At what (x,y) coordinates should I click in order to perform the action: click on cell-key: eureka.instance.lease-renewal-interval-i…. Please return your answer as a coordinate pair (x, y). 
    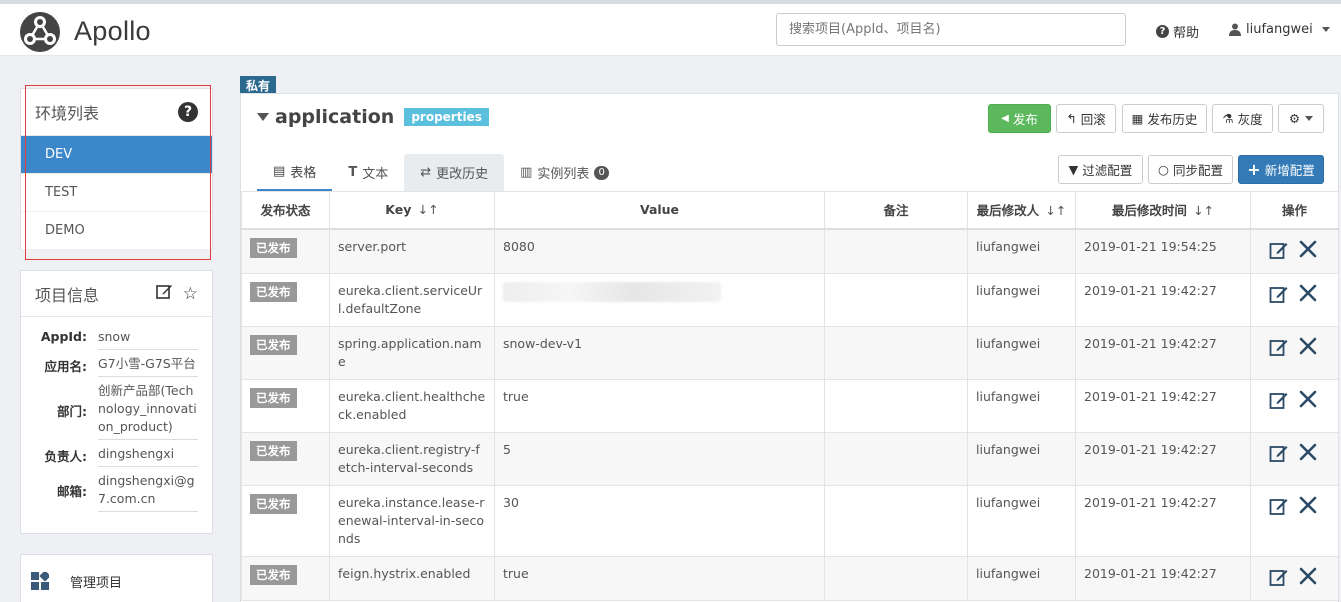
    Looking at the image, I should click on (412, 520).